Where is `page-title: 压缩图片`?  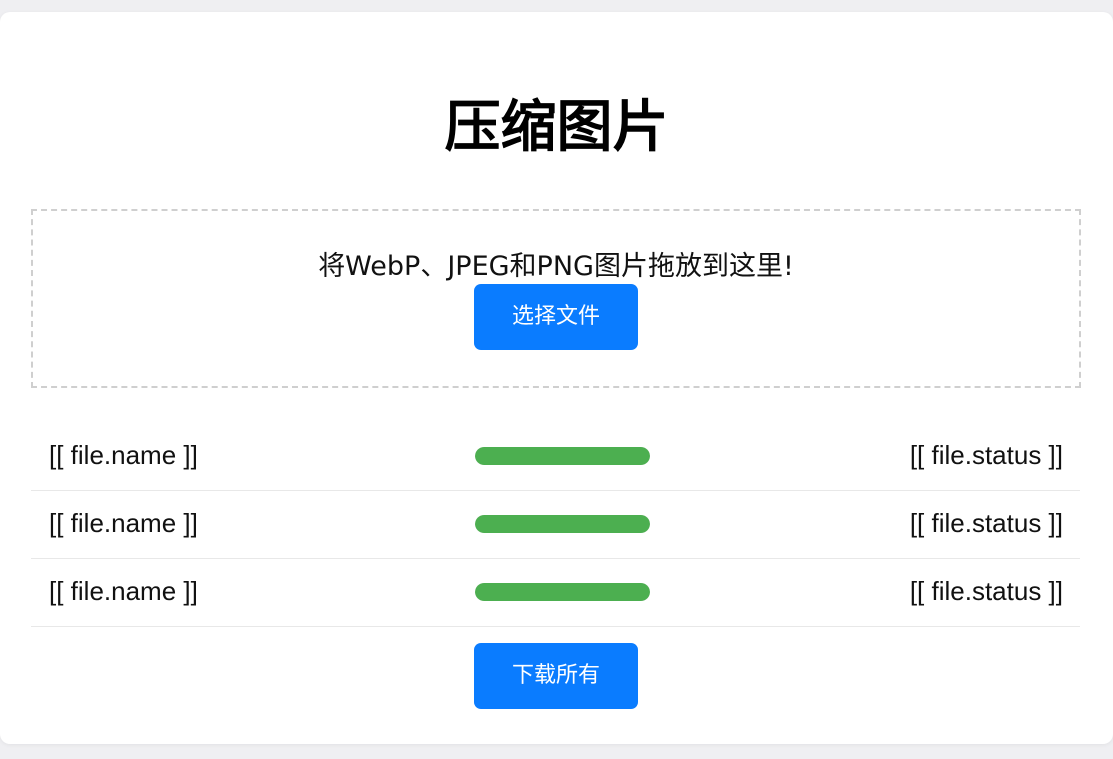 page-title: 压缩图片 is located at coordinates (556, 127).